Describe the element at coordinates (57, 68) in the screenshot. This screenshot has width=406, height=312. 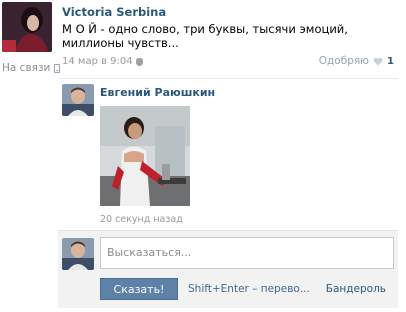
I see `mobile-phone-icon` at that location.